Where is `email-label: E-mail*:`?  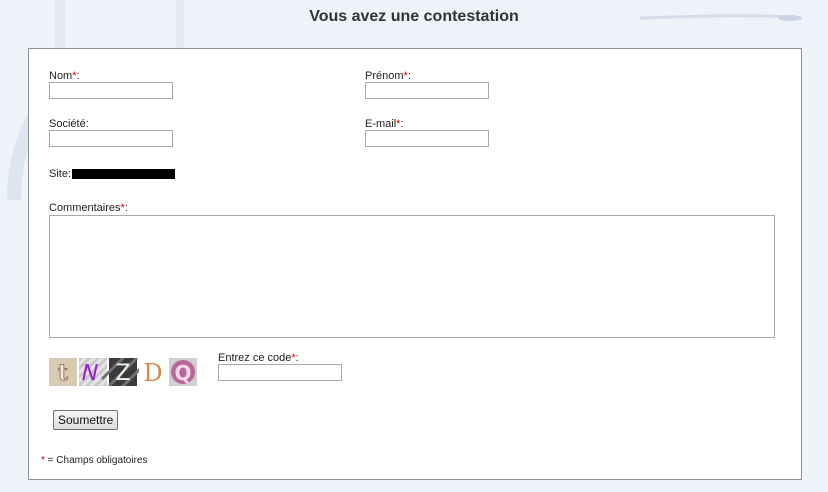 email-label: E-mail*: is located at coordinates (384, 124).